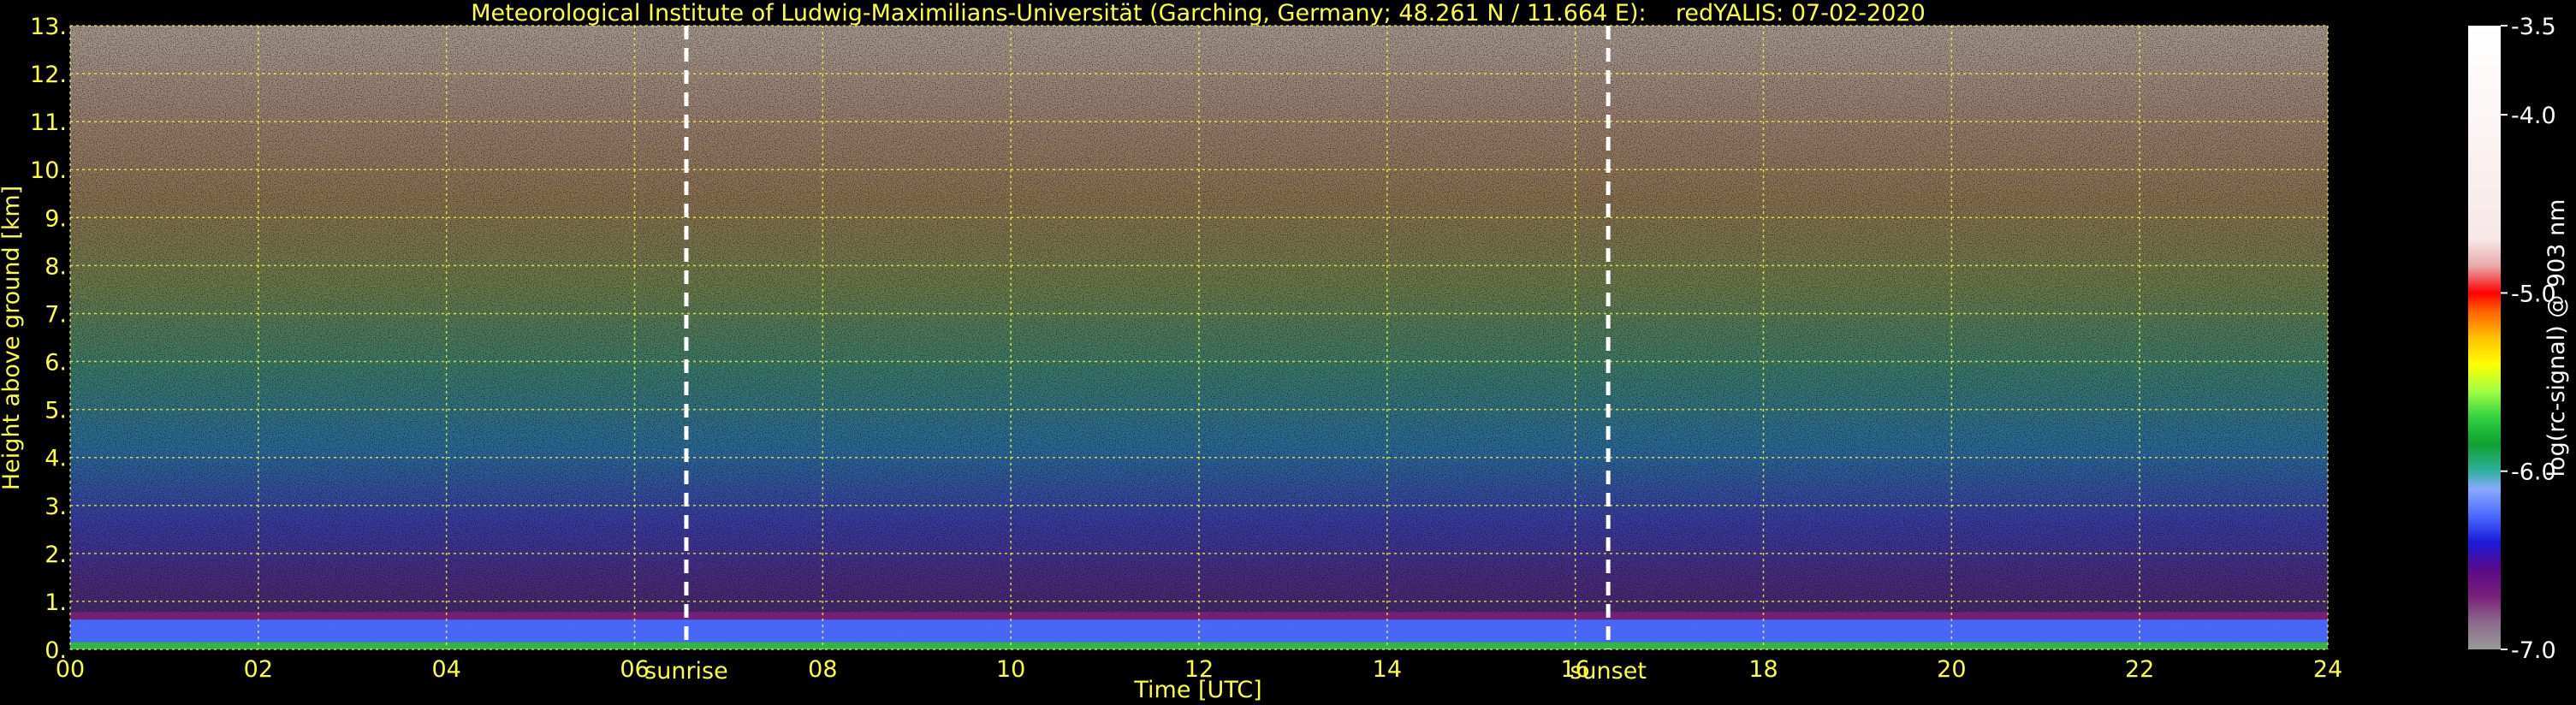 The image size is (2576, 705). I want to click on x-tick-label: 08, so click(822, 669).